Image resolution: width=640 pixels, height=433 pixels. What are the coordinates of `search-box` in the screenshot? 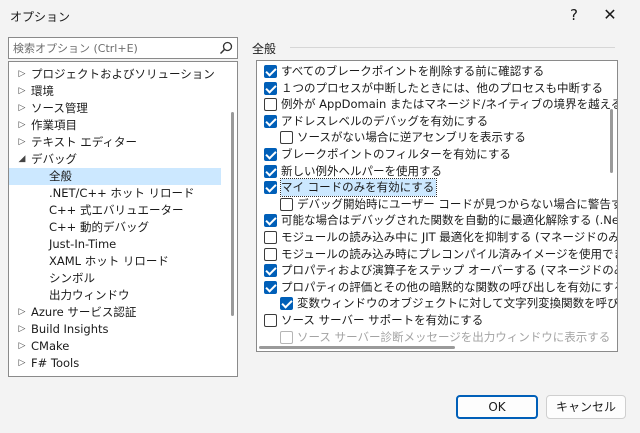 It's located at (123, 48).